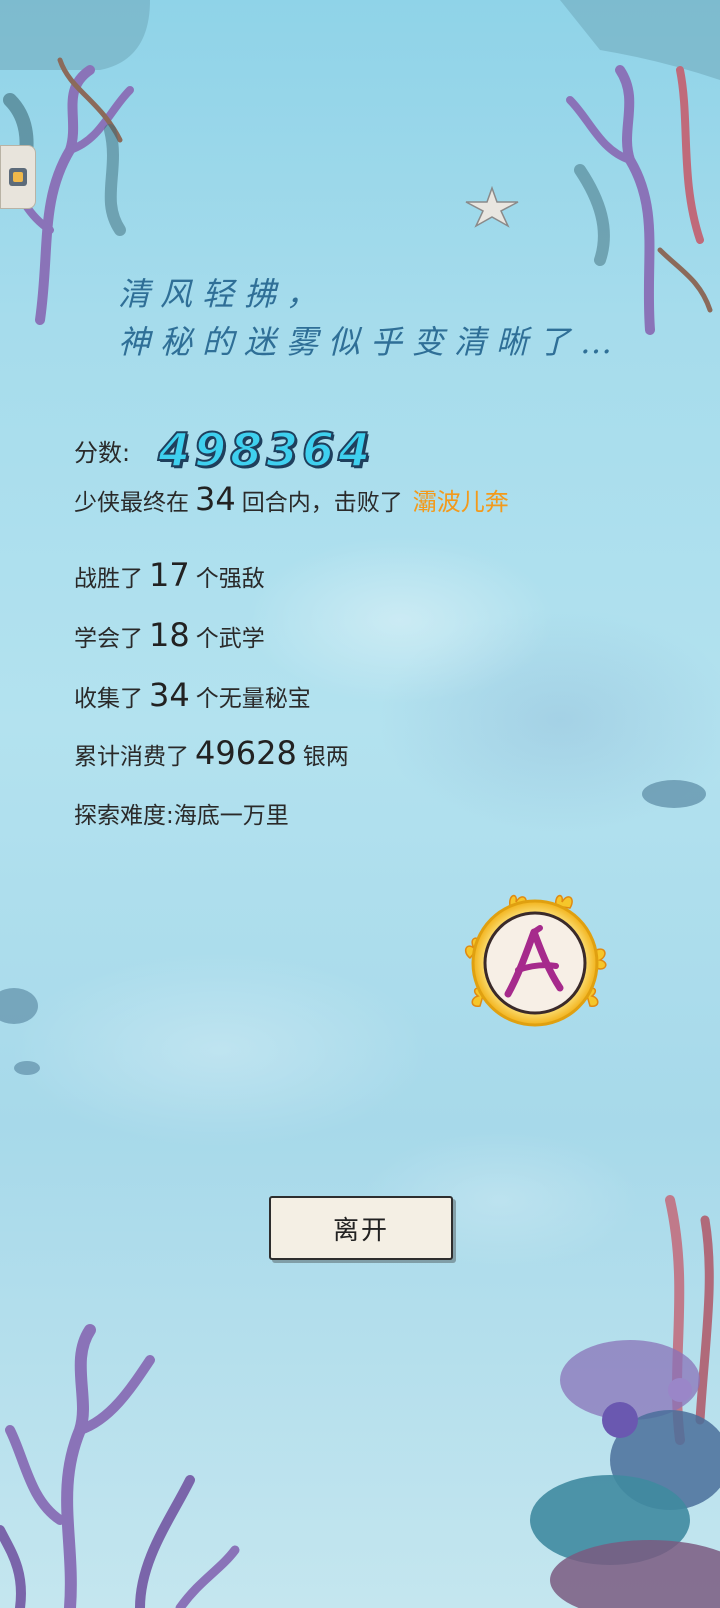 The width and height of the screenshot is (720, 1608). What do you see at coordinates (131, 503) in the screenshot?
I see `battle-prefix: 少侠最终在` at bounding box center [131, 503].